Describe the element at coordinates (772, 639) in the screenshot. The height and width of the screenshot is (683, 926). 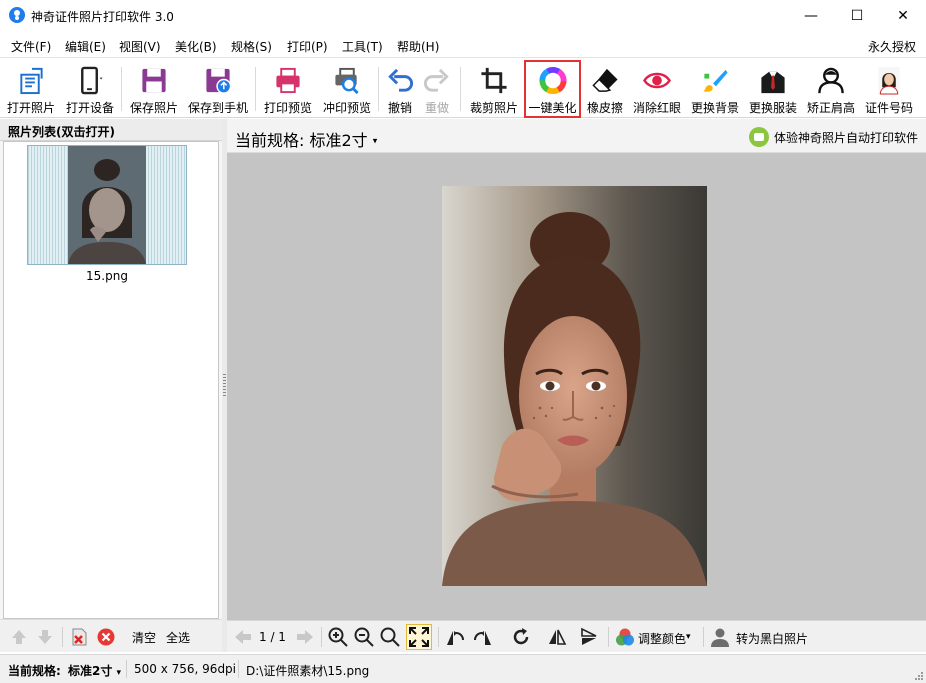
I see `convert-bw-label: 转为黑白照片` at that location.